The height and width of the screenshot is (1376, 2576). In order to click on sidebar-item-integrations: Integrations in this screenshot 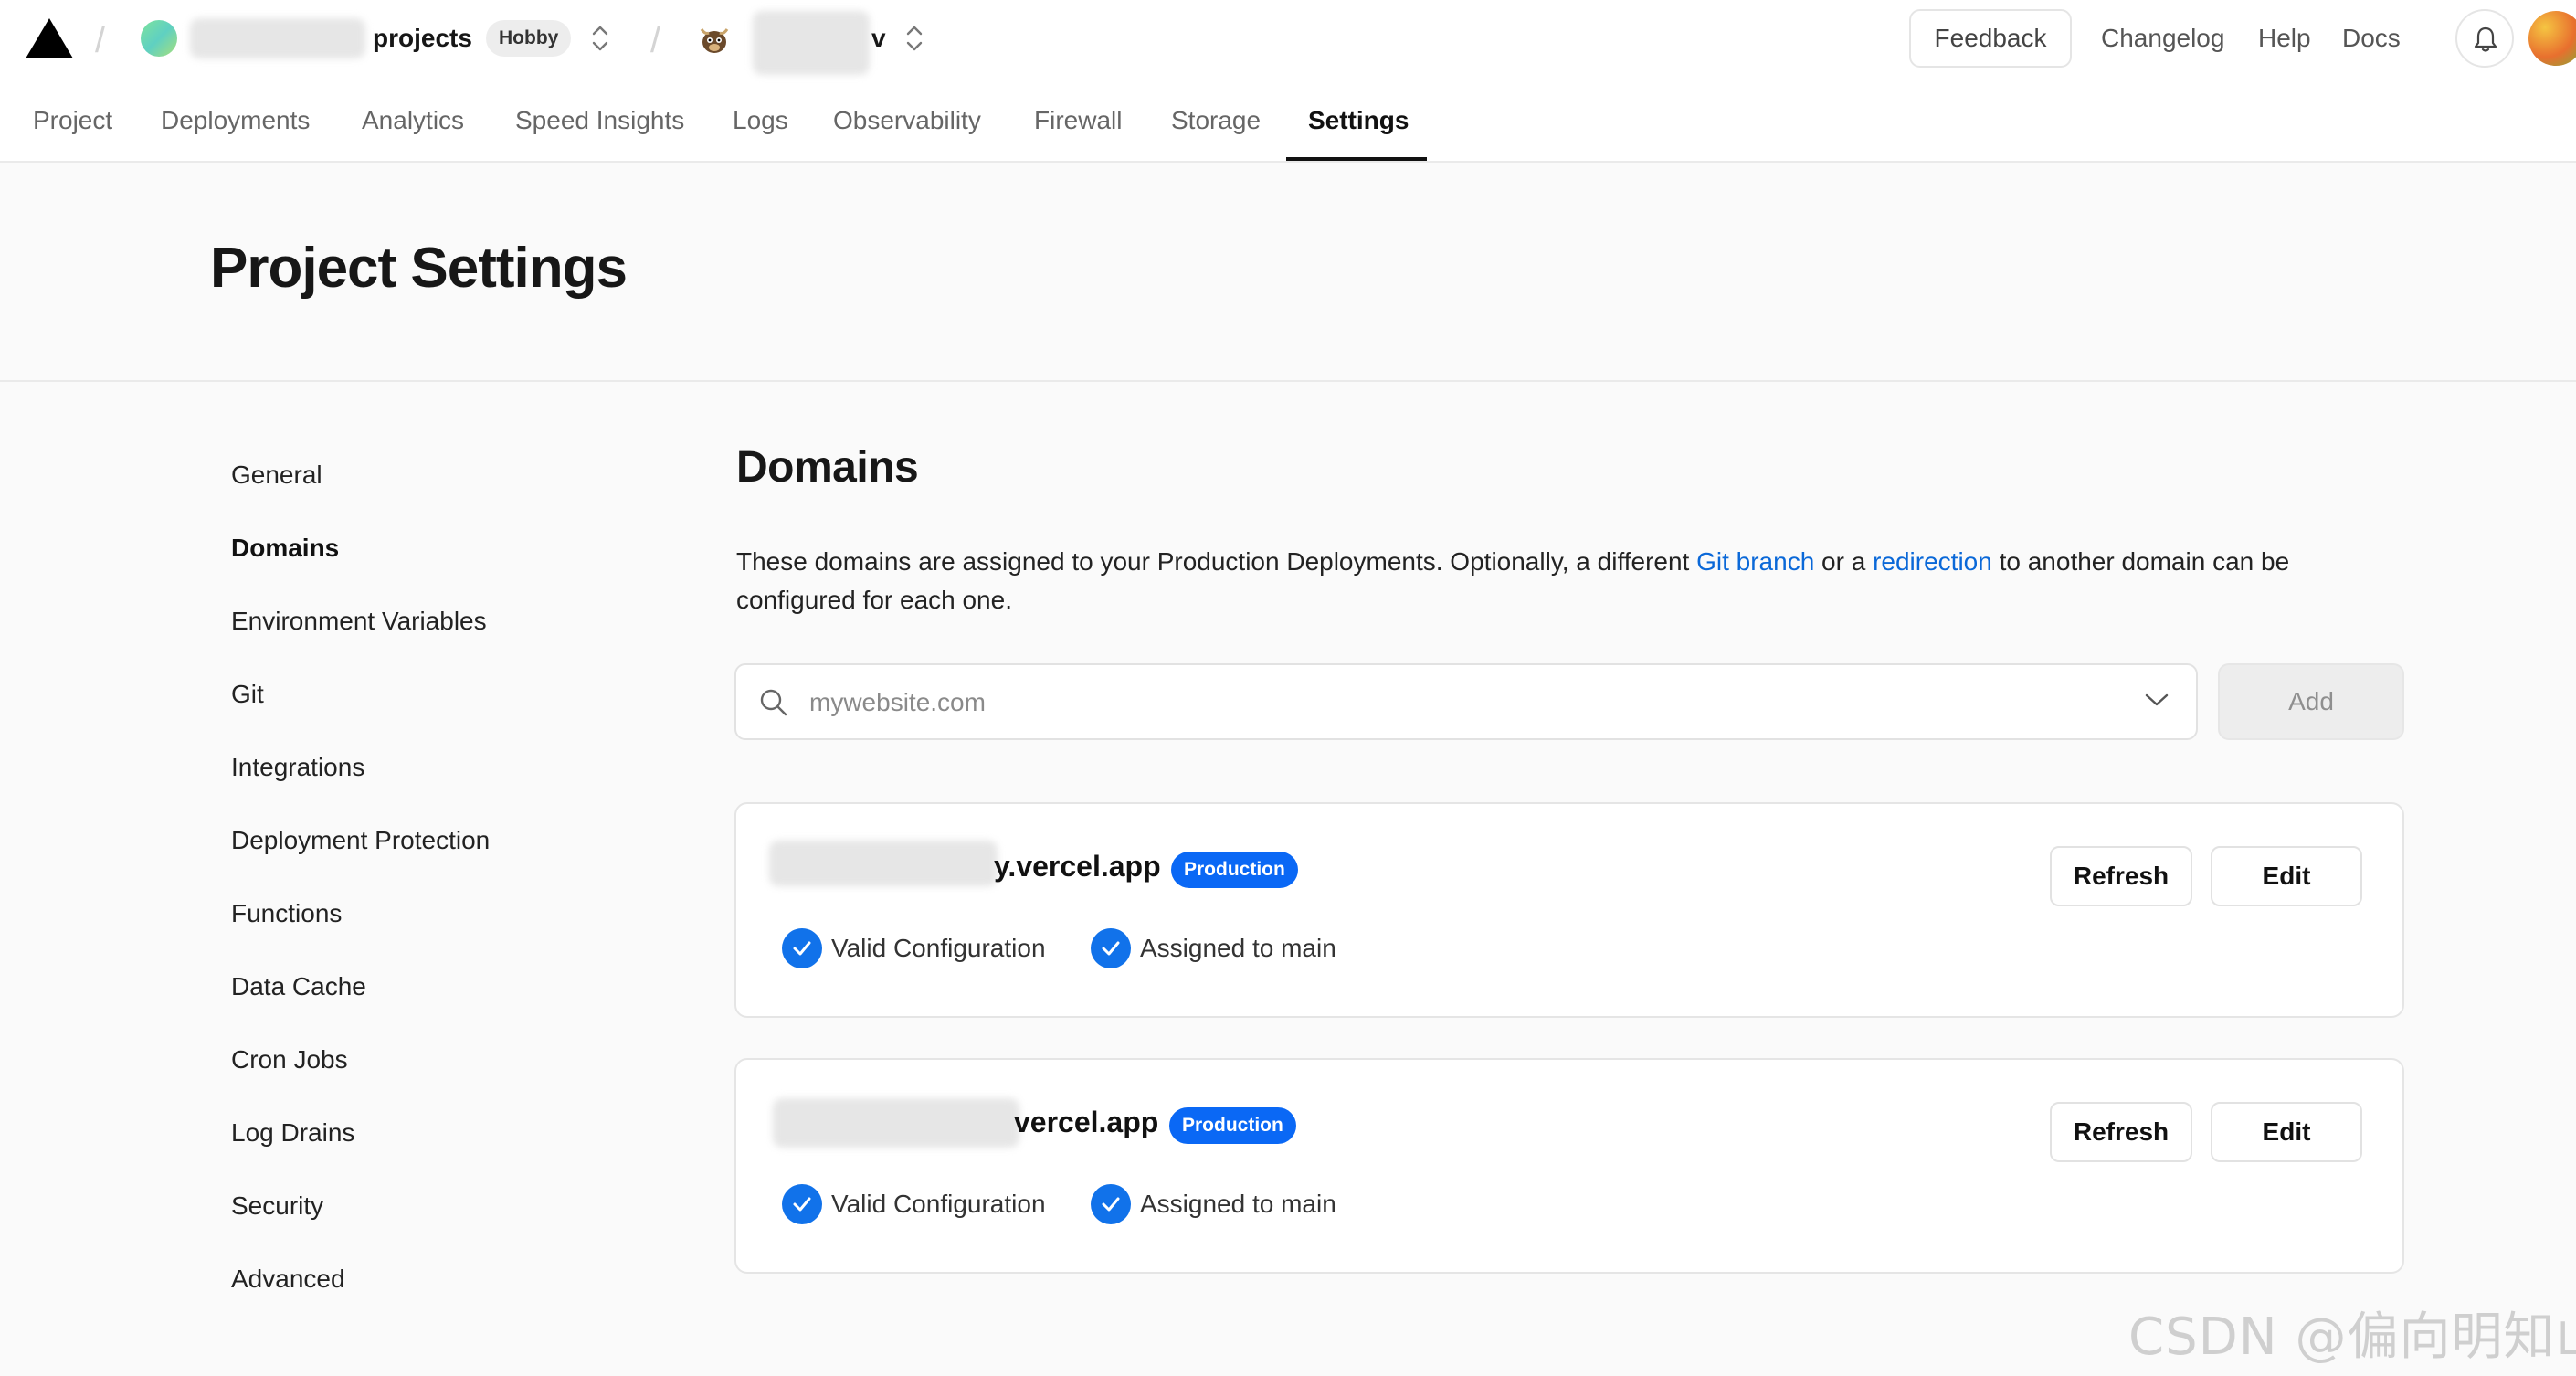, I will do `click(298, 767)`.